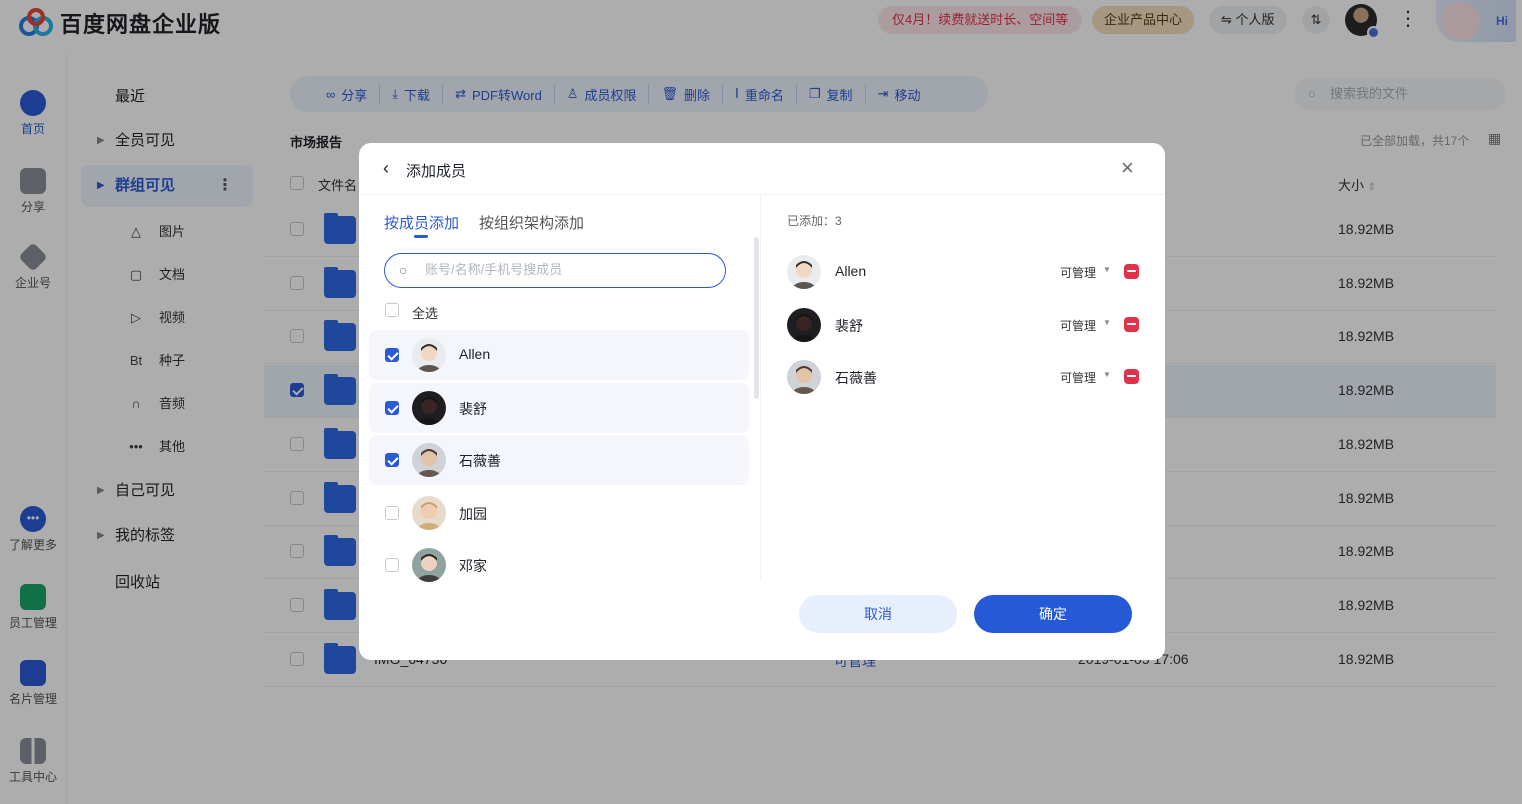 This screenshot has height=804, width=1522. What do you see at coordinates (421, 222) in the screenshot?
I see `tab-by-member: 按成员添加` at bounding box center [421, 222].